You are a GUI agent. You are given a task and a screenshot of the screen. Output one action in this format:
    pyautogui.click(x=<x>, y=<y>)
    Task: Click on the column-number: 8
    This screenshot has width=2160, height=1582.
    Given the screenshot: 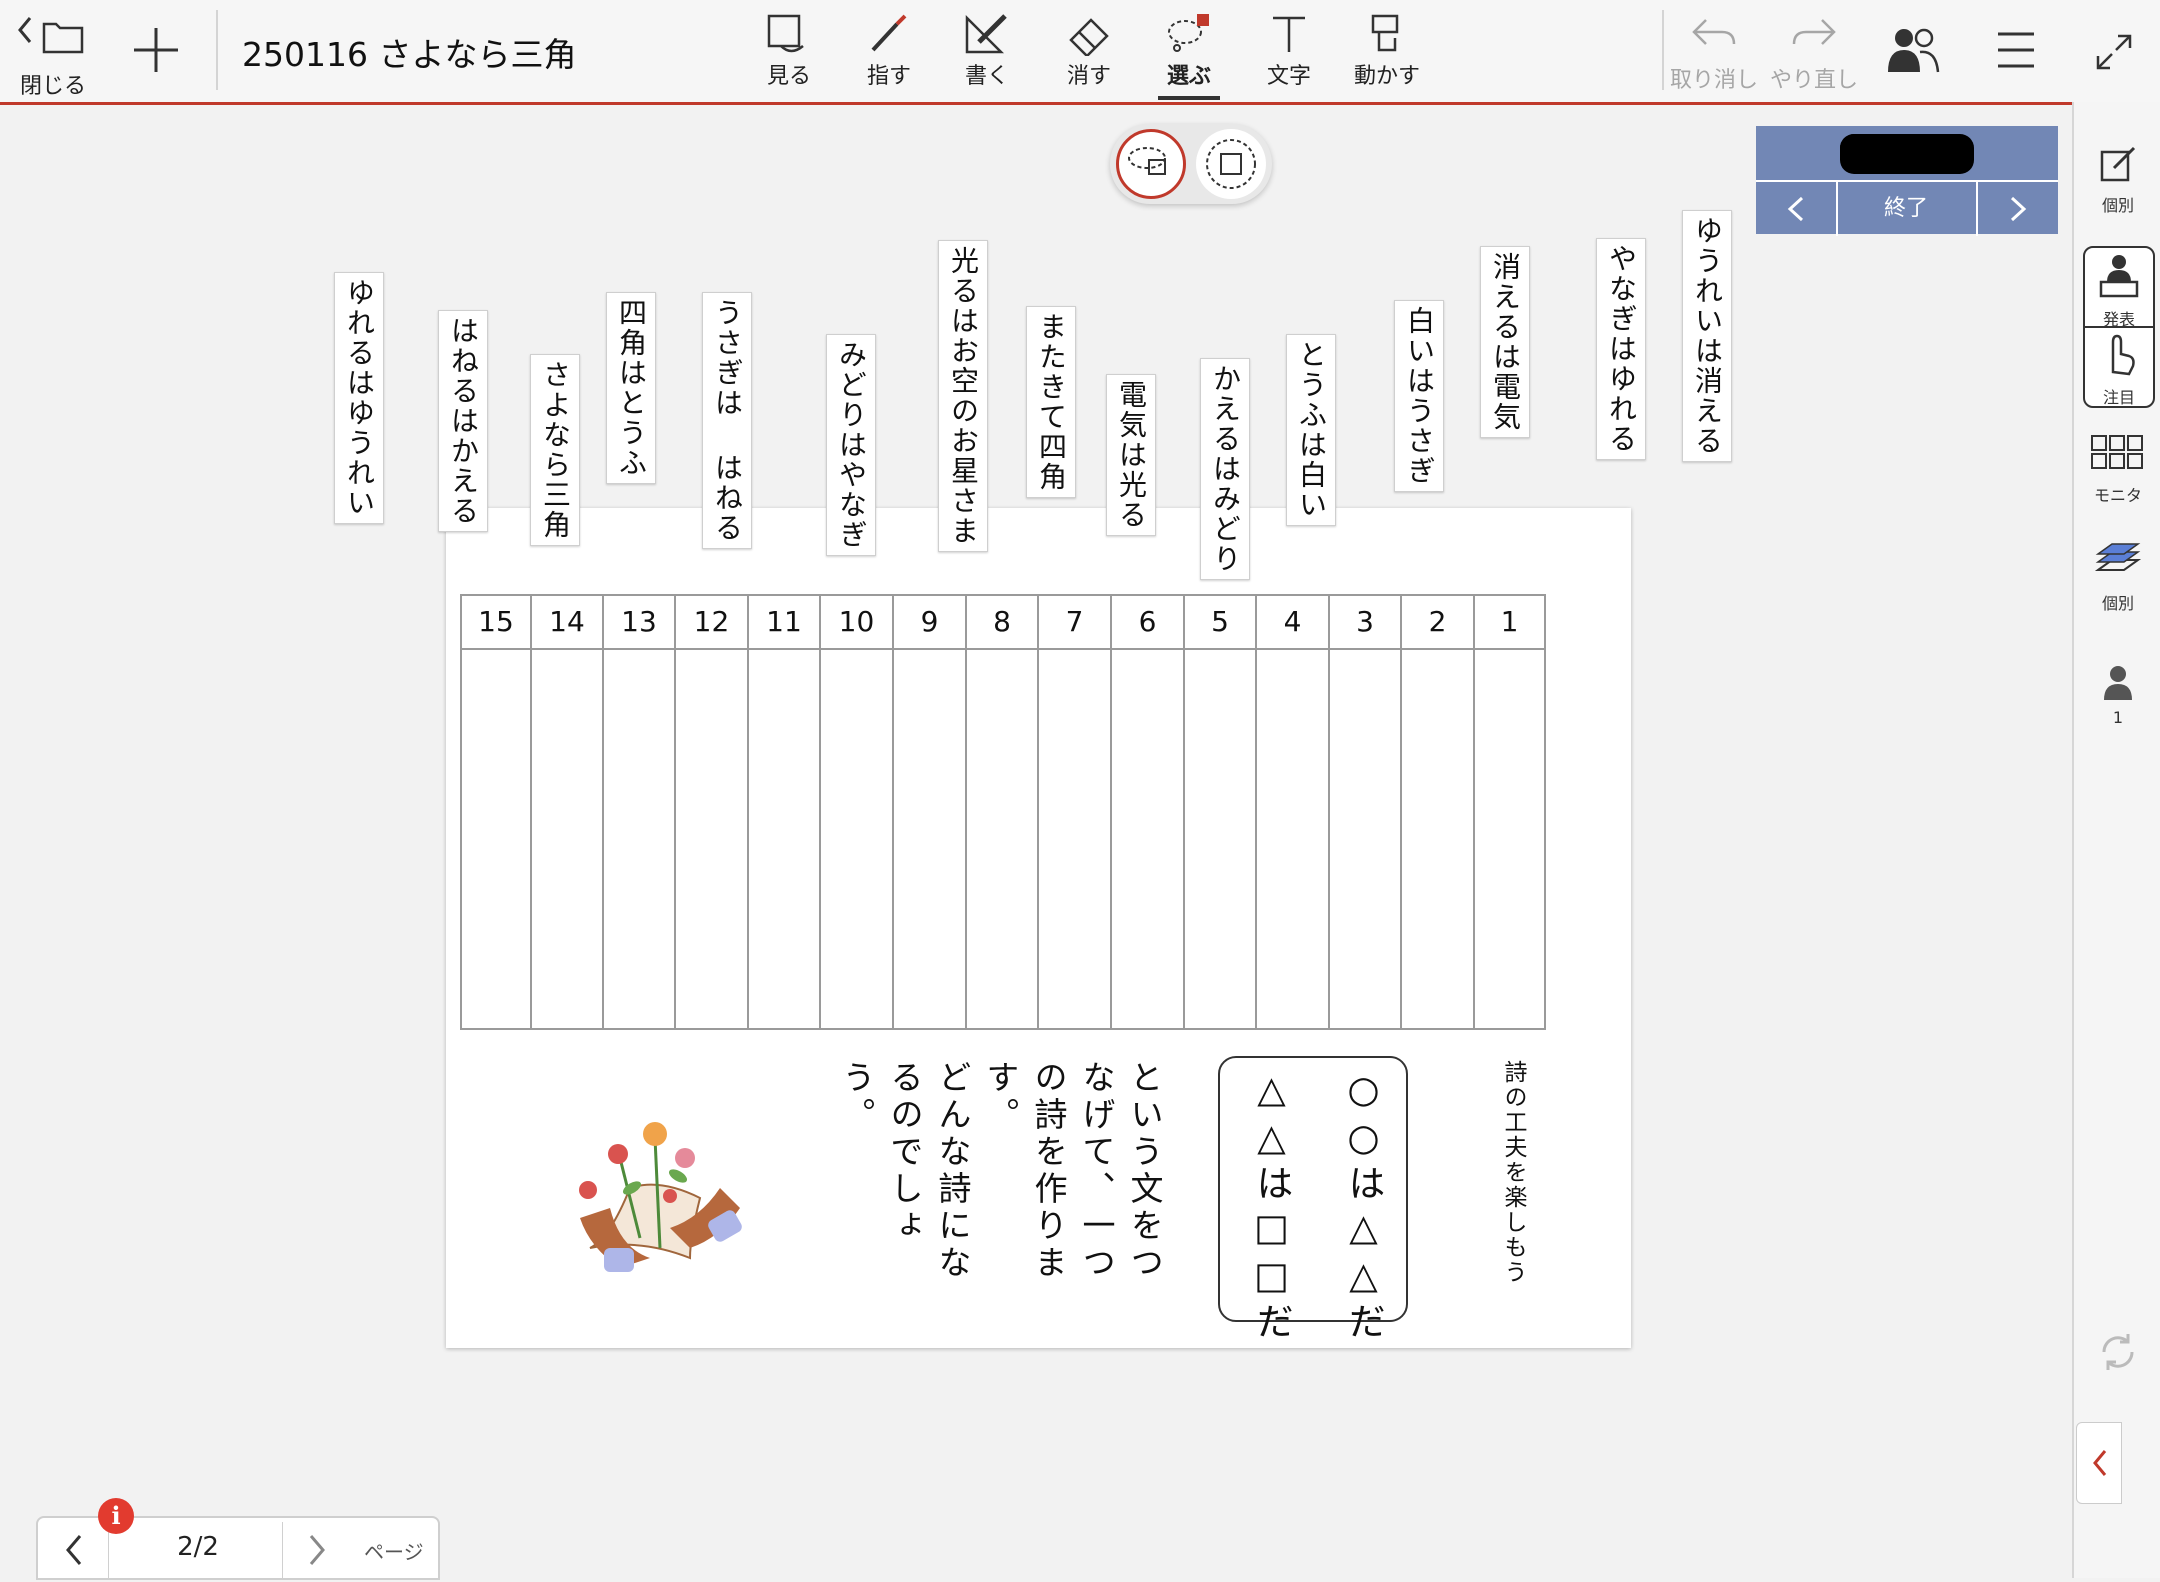 What is the action you would take?
    pyautogui.click(x=1002, y=623)
    